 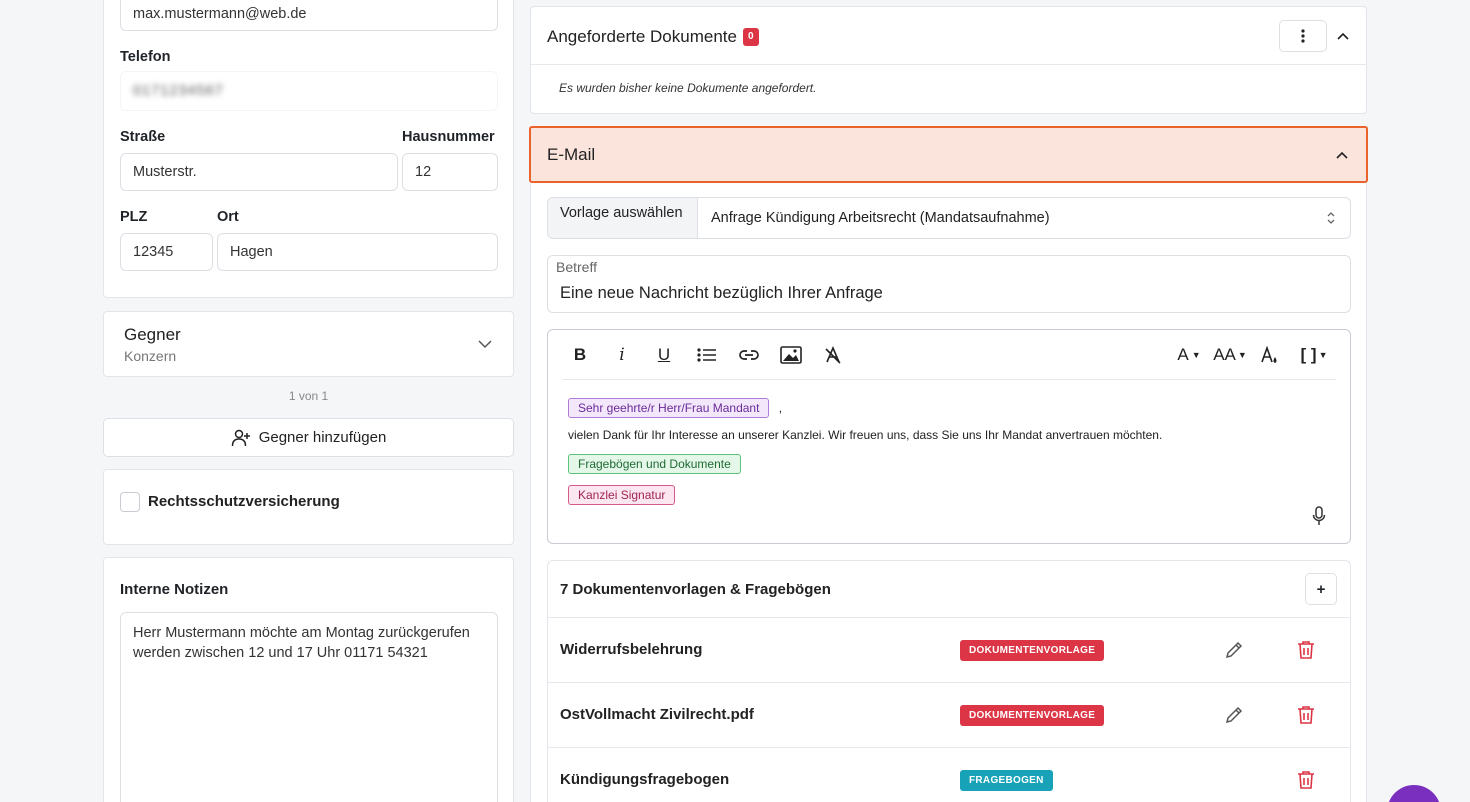 What do you see at coordinates (949, 649) in the screenshot?
I see `template-row: Widerrufsbelehrung DOKUMENTENVORLAGE` at bounding box center [949, 649].